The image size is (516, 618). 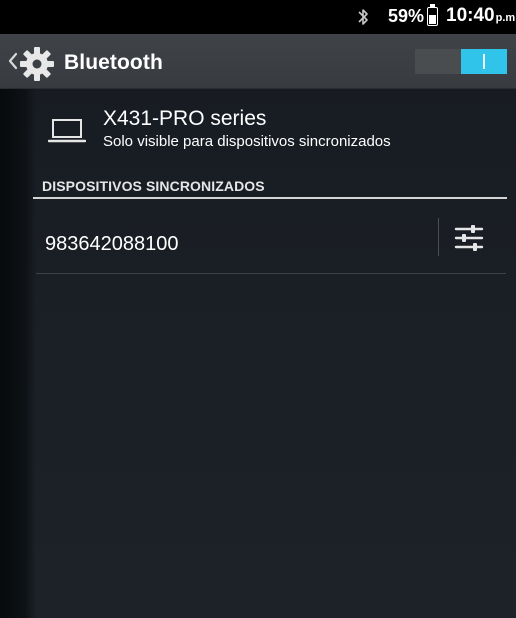 What do you see at coordinates (153, 186) in the screenshot?
I see `paired-devices-header: DISPOSITIVOS SINCRONIZADOS` at bounding box center [153, 186].